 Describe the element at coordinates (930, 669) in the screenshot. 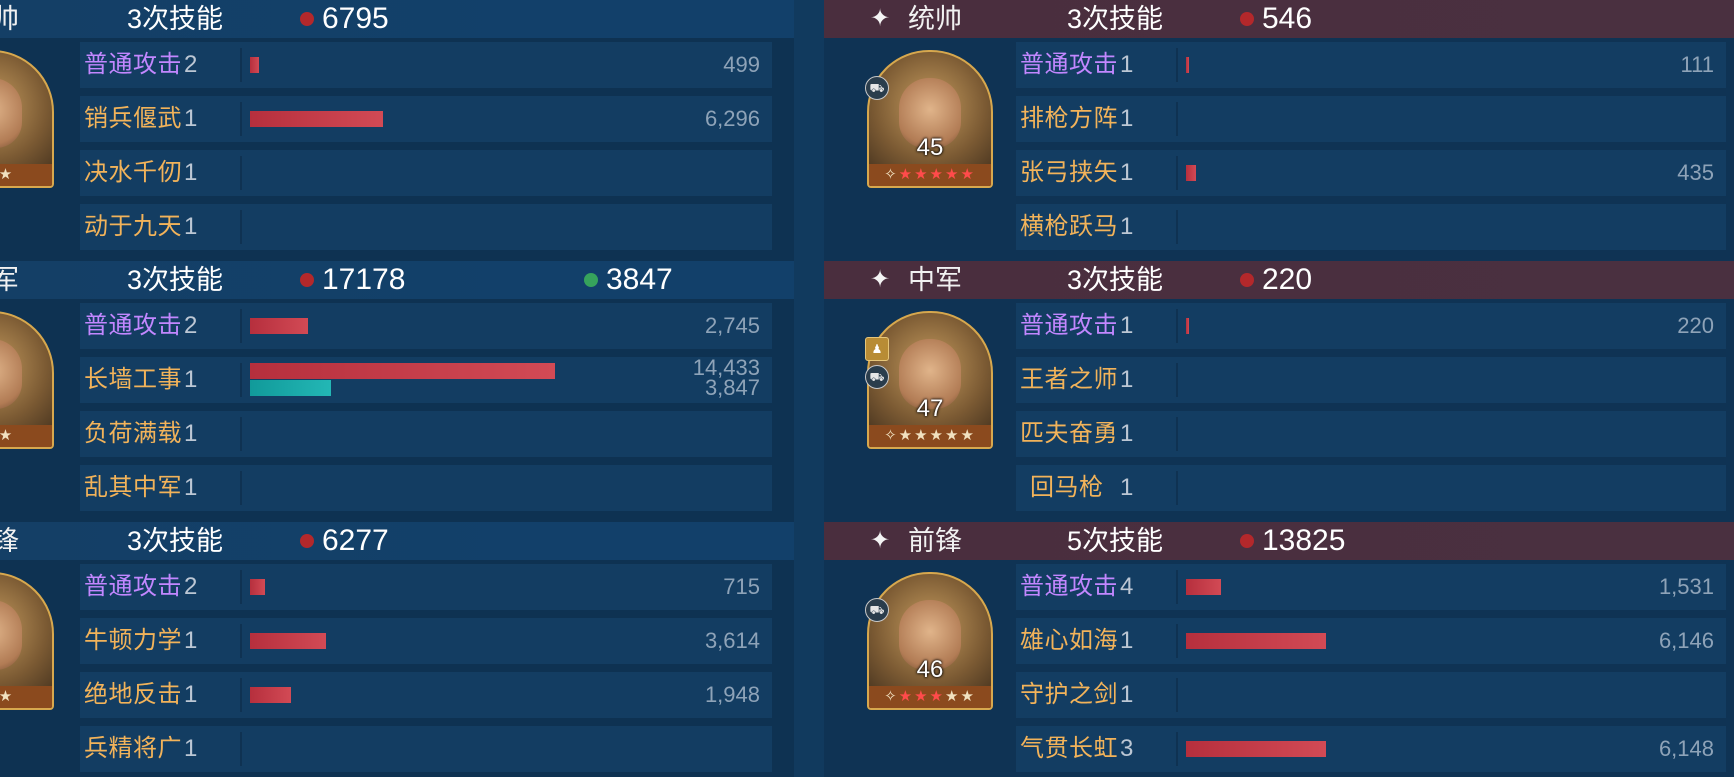

I see `general-level: 46` at that location.